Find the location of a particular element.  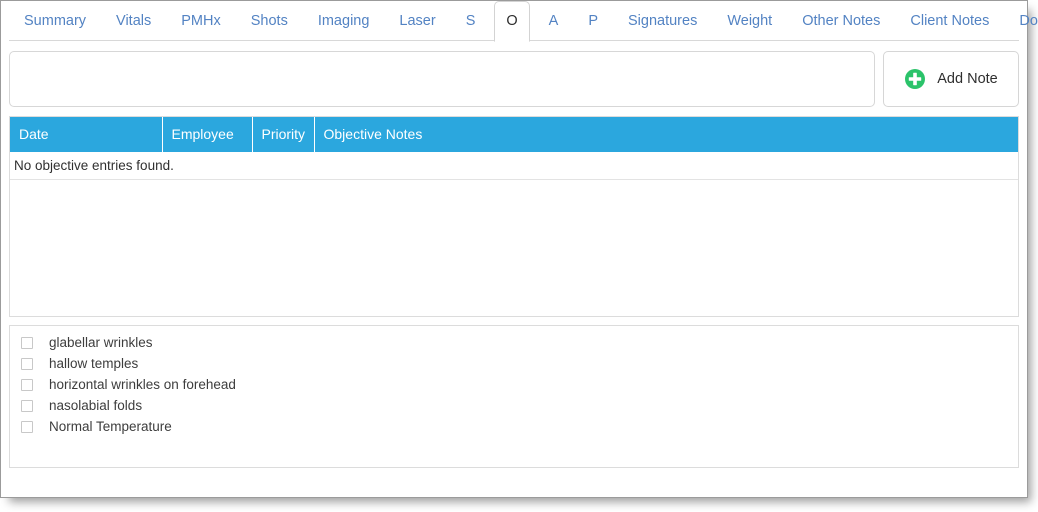

tab-label: Weight is located at coordinates (750, 21).